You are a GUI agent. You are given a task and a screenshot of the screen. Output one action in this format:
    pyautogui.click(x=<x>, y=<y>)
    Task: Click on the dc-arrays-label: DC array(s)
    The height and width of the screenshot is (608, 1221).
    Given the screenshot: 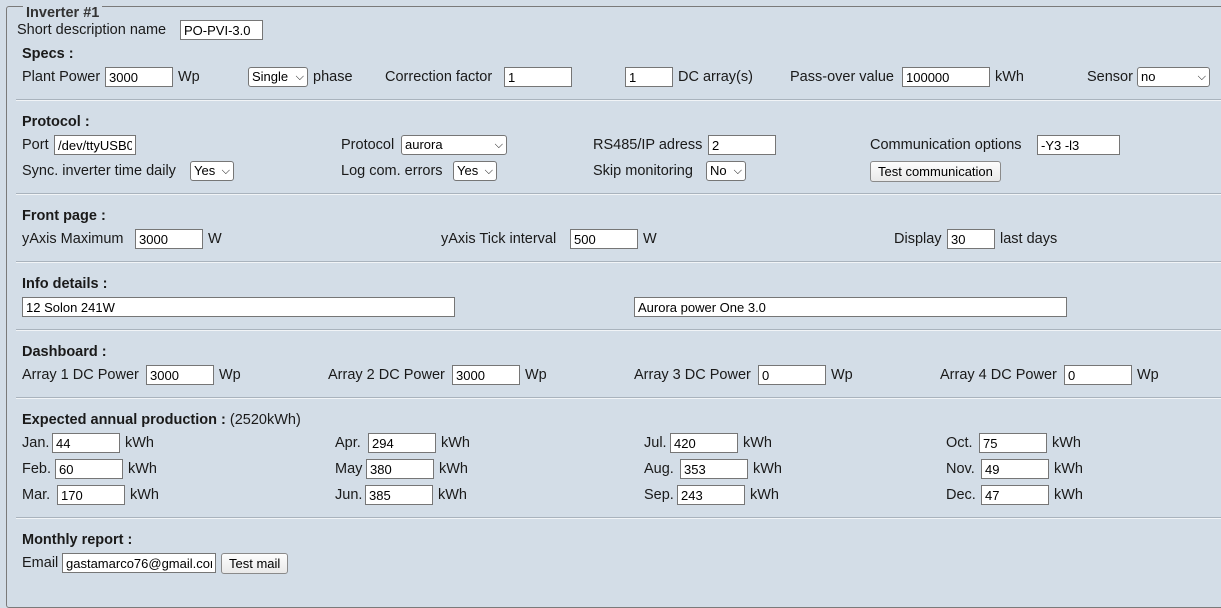 What is the action you would take?
    pyautogui.click(x=715, y=77)
    